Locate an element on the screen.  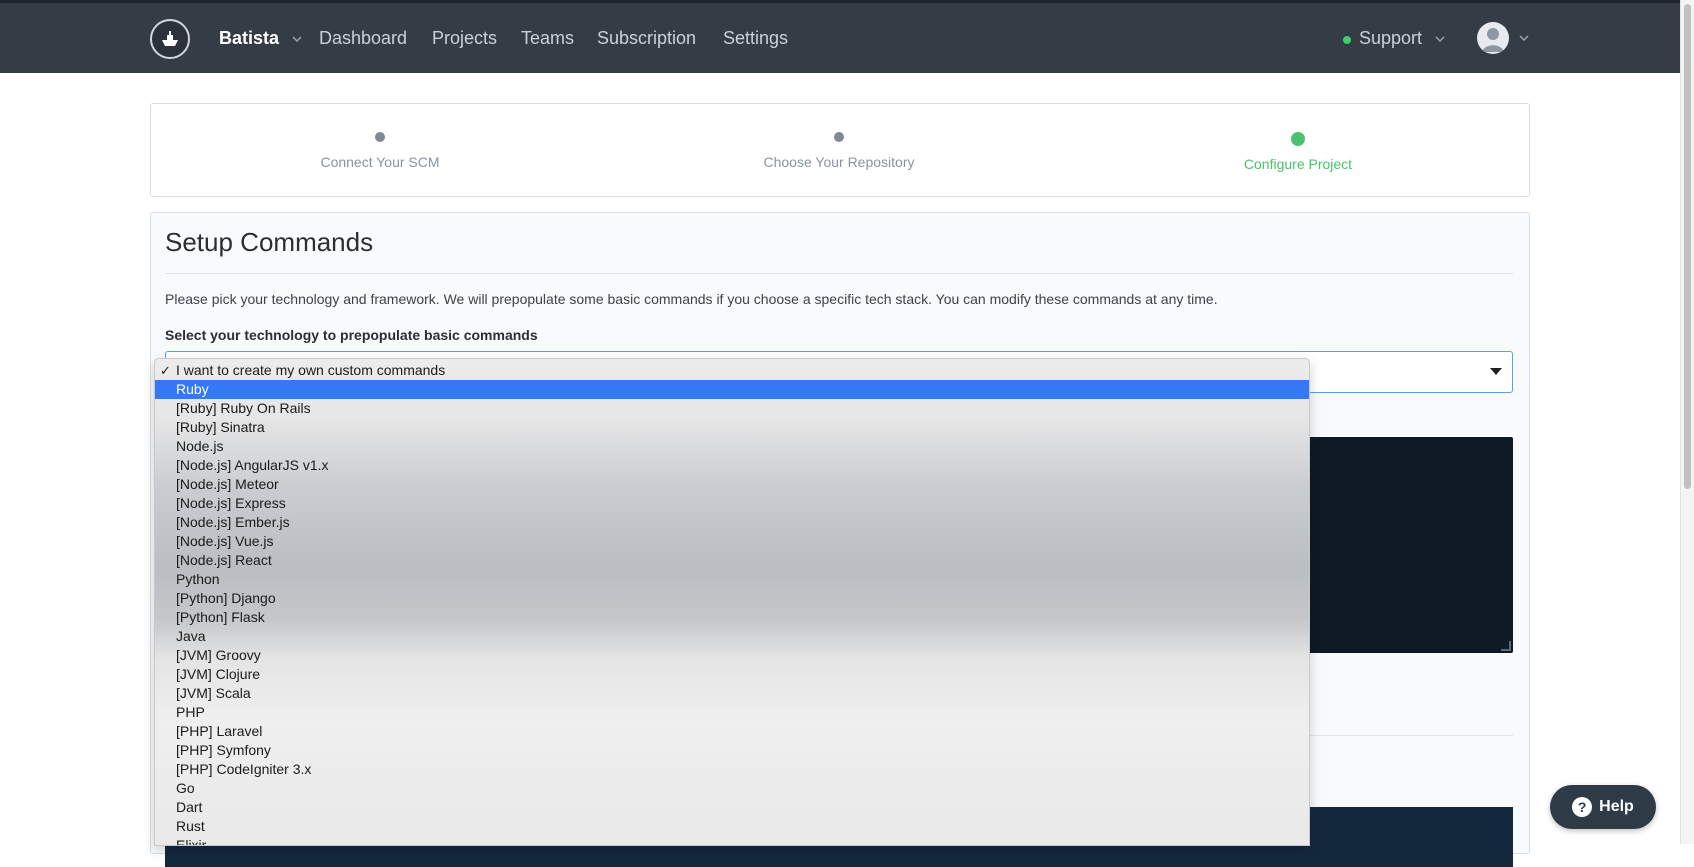
nav-settings: Settings is located at coordinates (755, 38).